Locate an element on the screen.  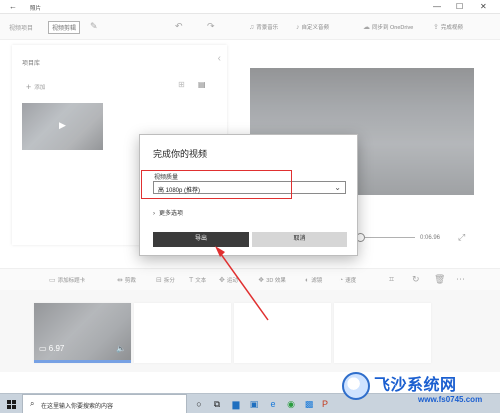
watermark-brand: 飞沙系统网 is located at coordinates (415, 385).